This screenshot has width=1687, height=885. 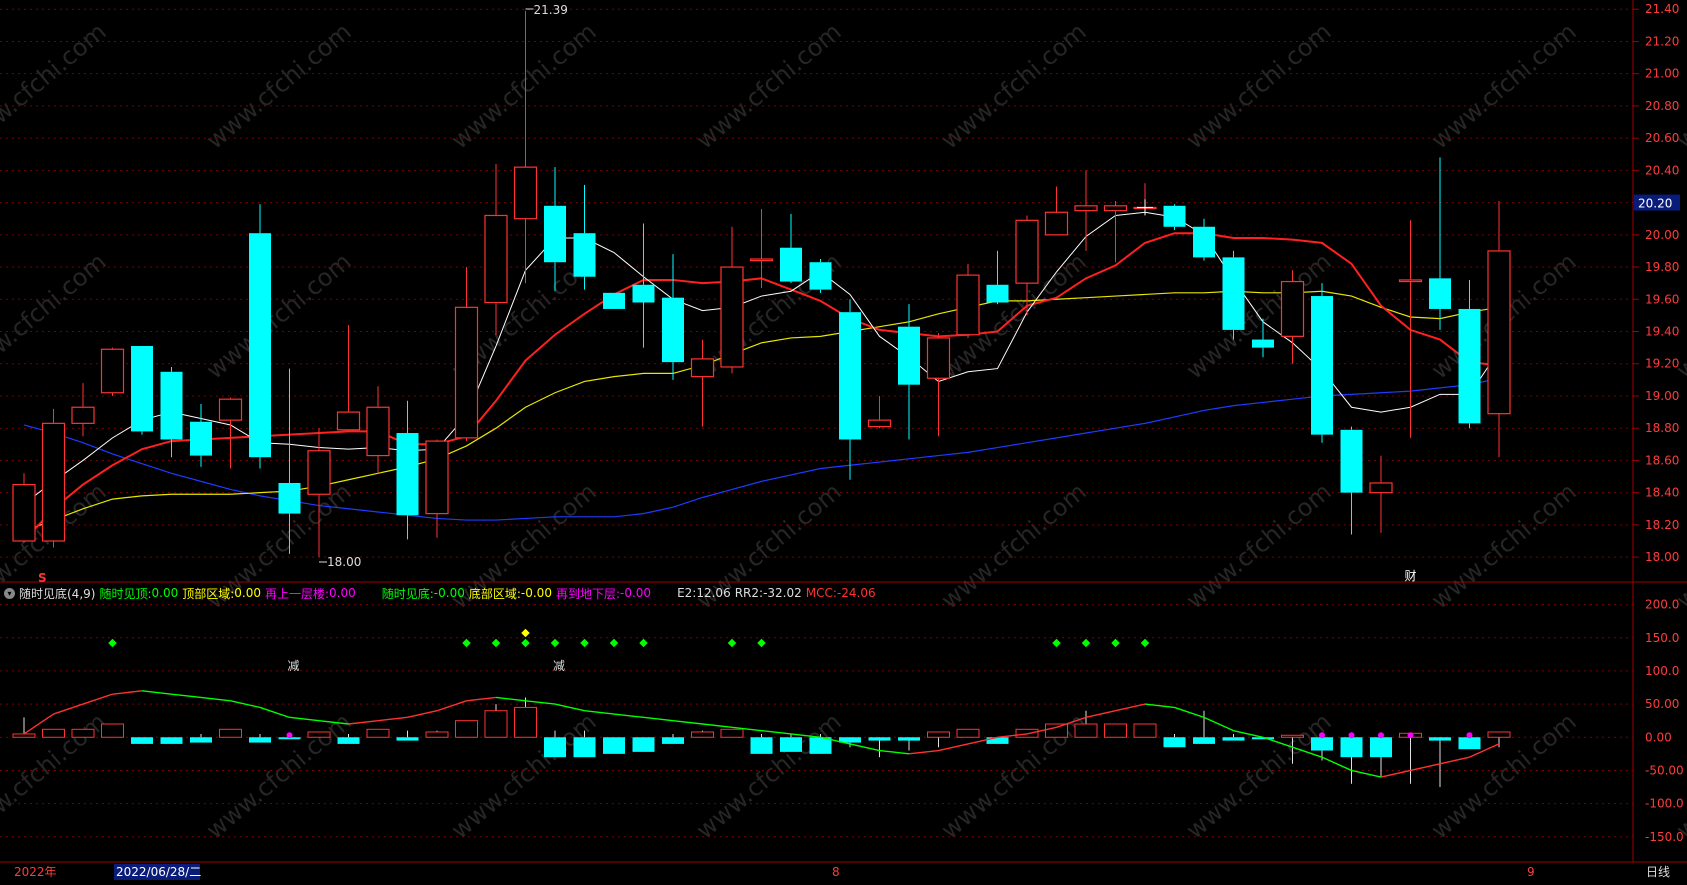 I want to click on price-tick-label: 18.00, so click(x=1662, y=557).